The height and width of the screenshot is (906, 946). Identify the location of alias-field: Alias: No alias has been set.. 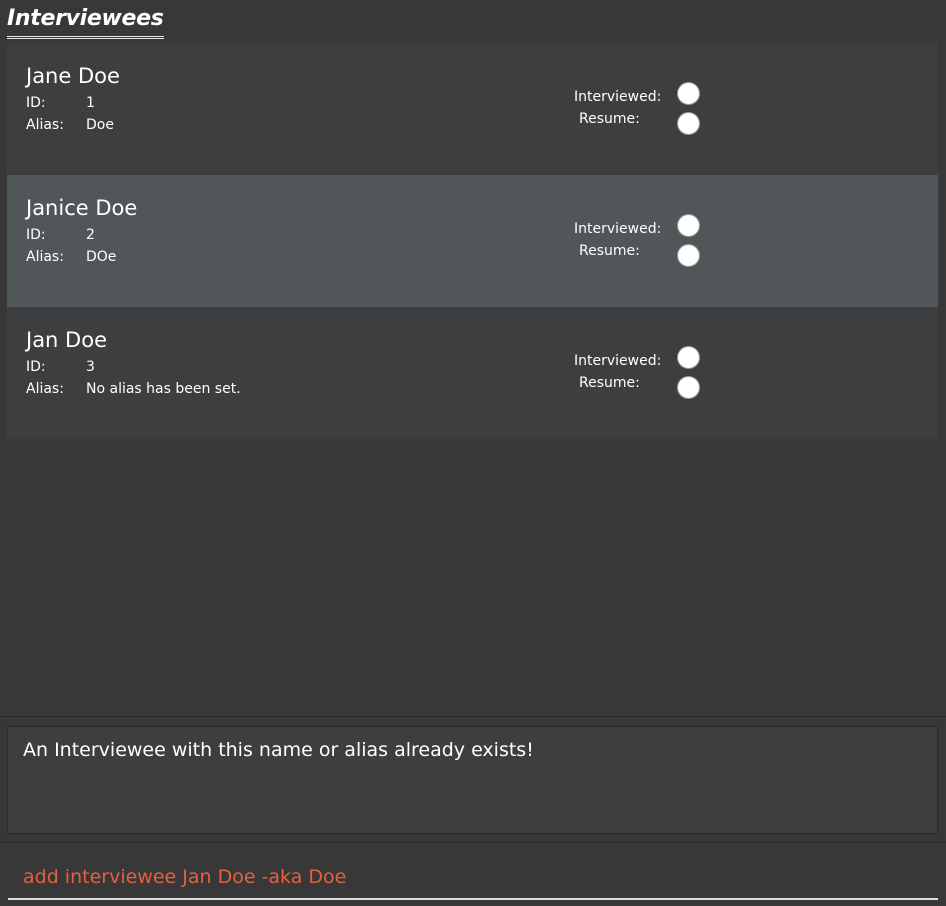
(133, 389).